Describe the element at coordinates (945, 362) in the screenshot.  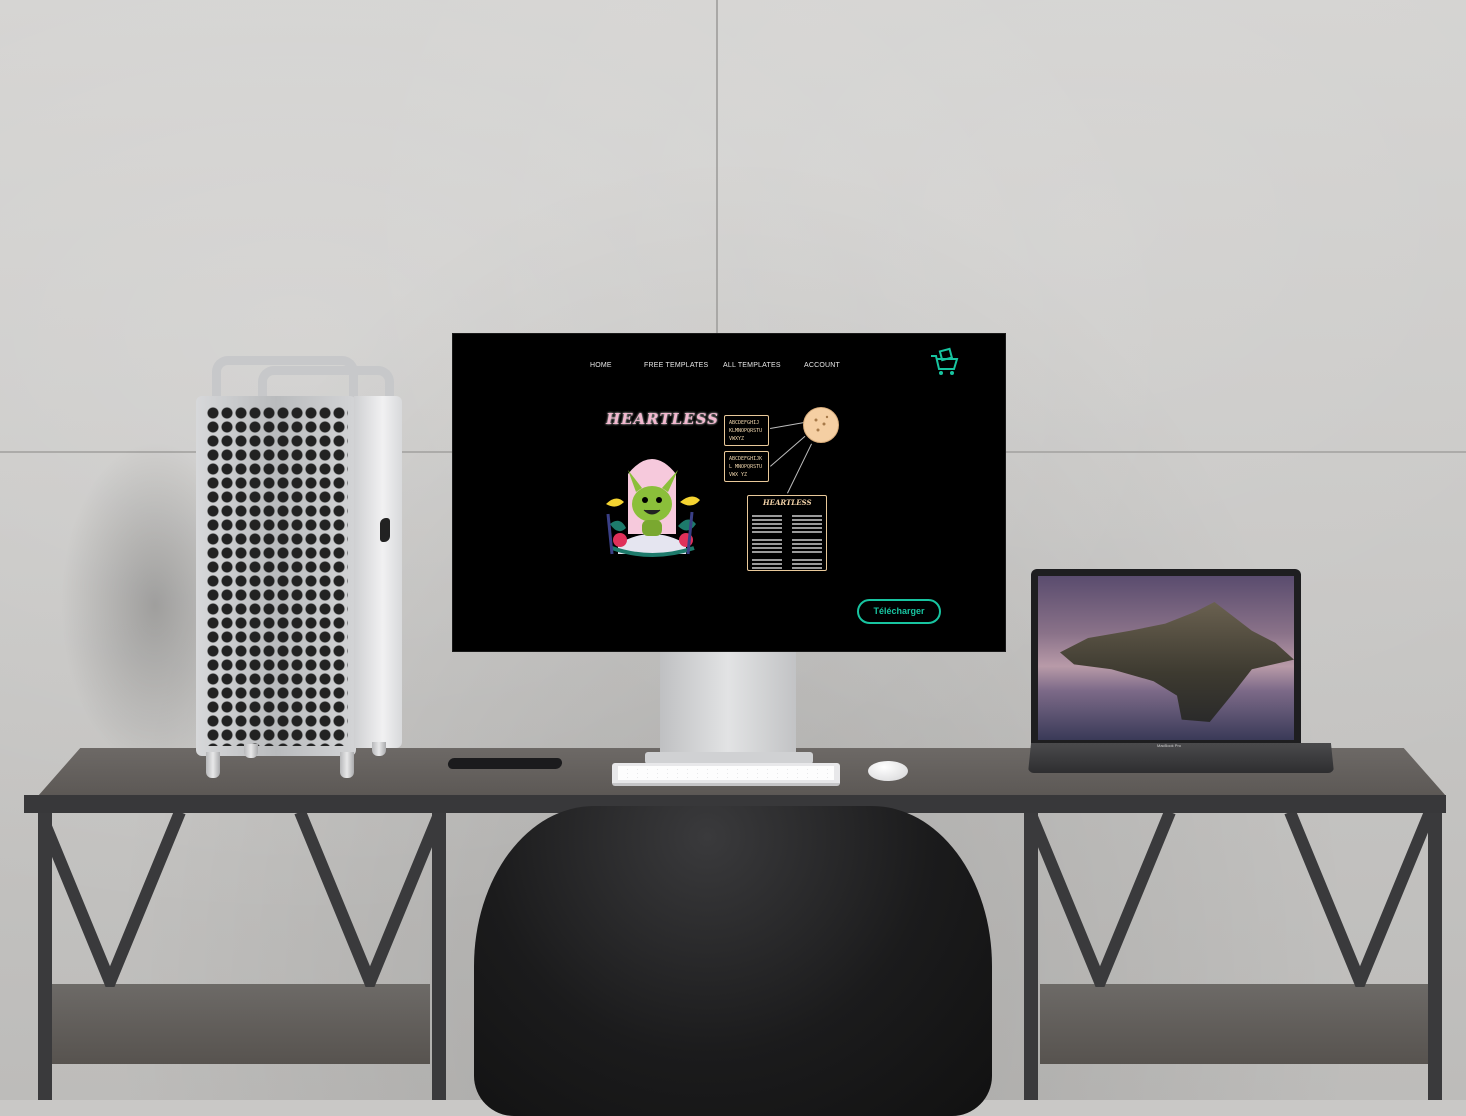
I see `shopping-cart-icon` at that location.